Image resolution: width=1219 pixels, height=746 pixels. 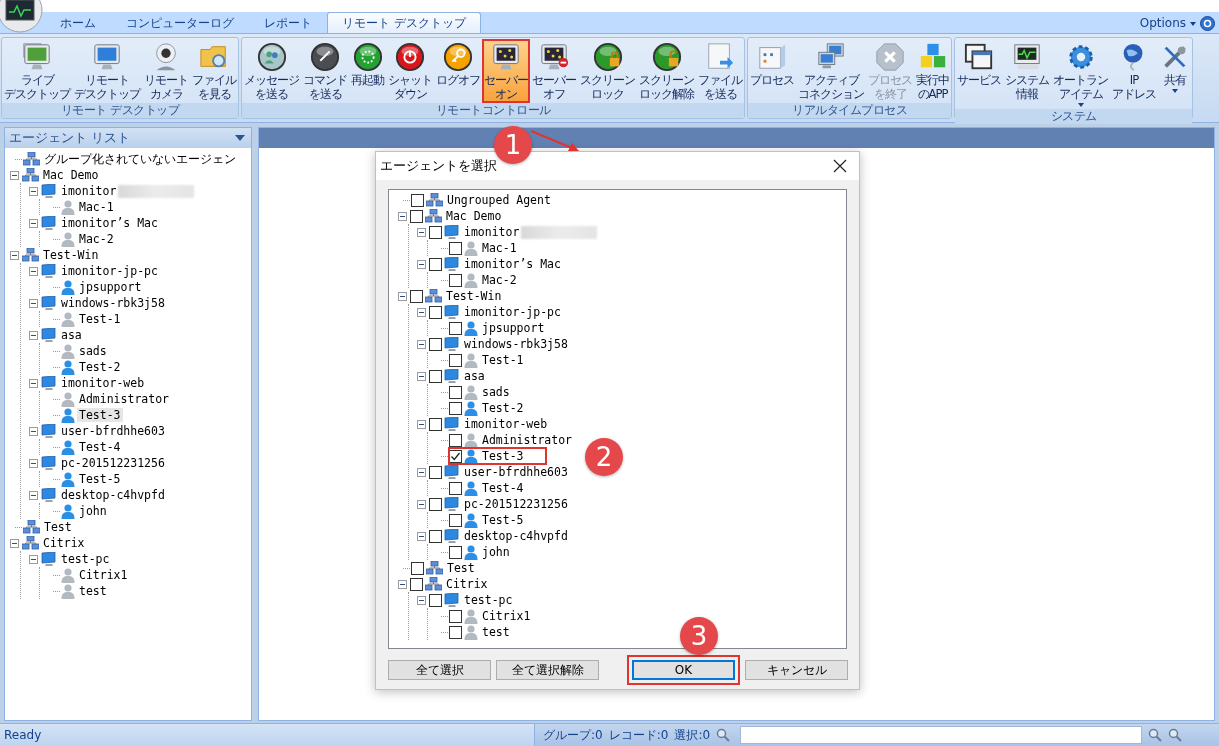 What do you see at coordinates (1175, 74) in the screenshot?
I see `ribbon-button: 共有` at bounding box center [1175, 74].